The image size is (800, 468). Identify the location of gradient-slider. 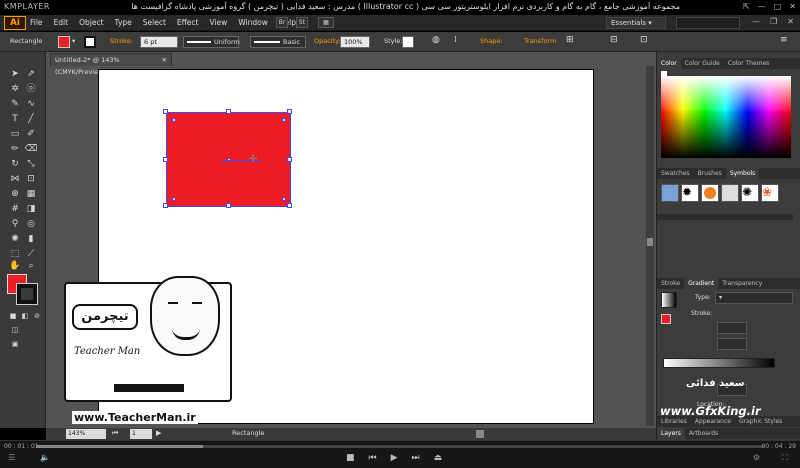
(719, 363).